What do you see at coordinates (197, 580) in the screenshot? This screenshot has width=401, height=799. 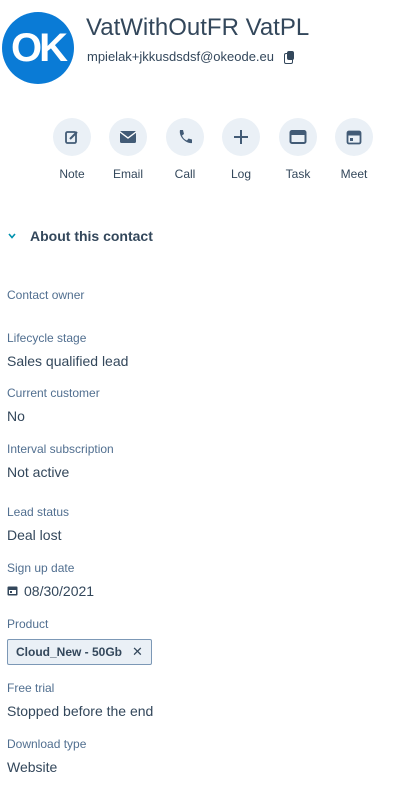 I see `property-sign-up-date: Sign up date 08/30/2021` at bounding box center [197, 580].